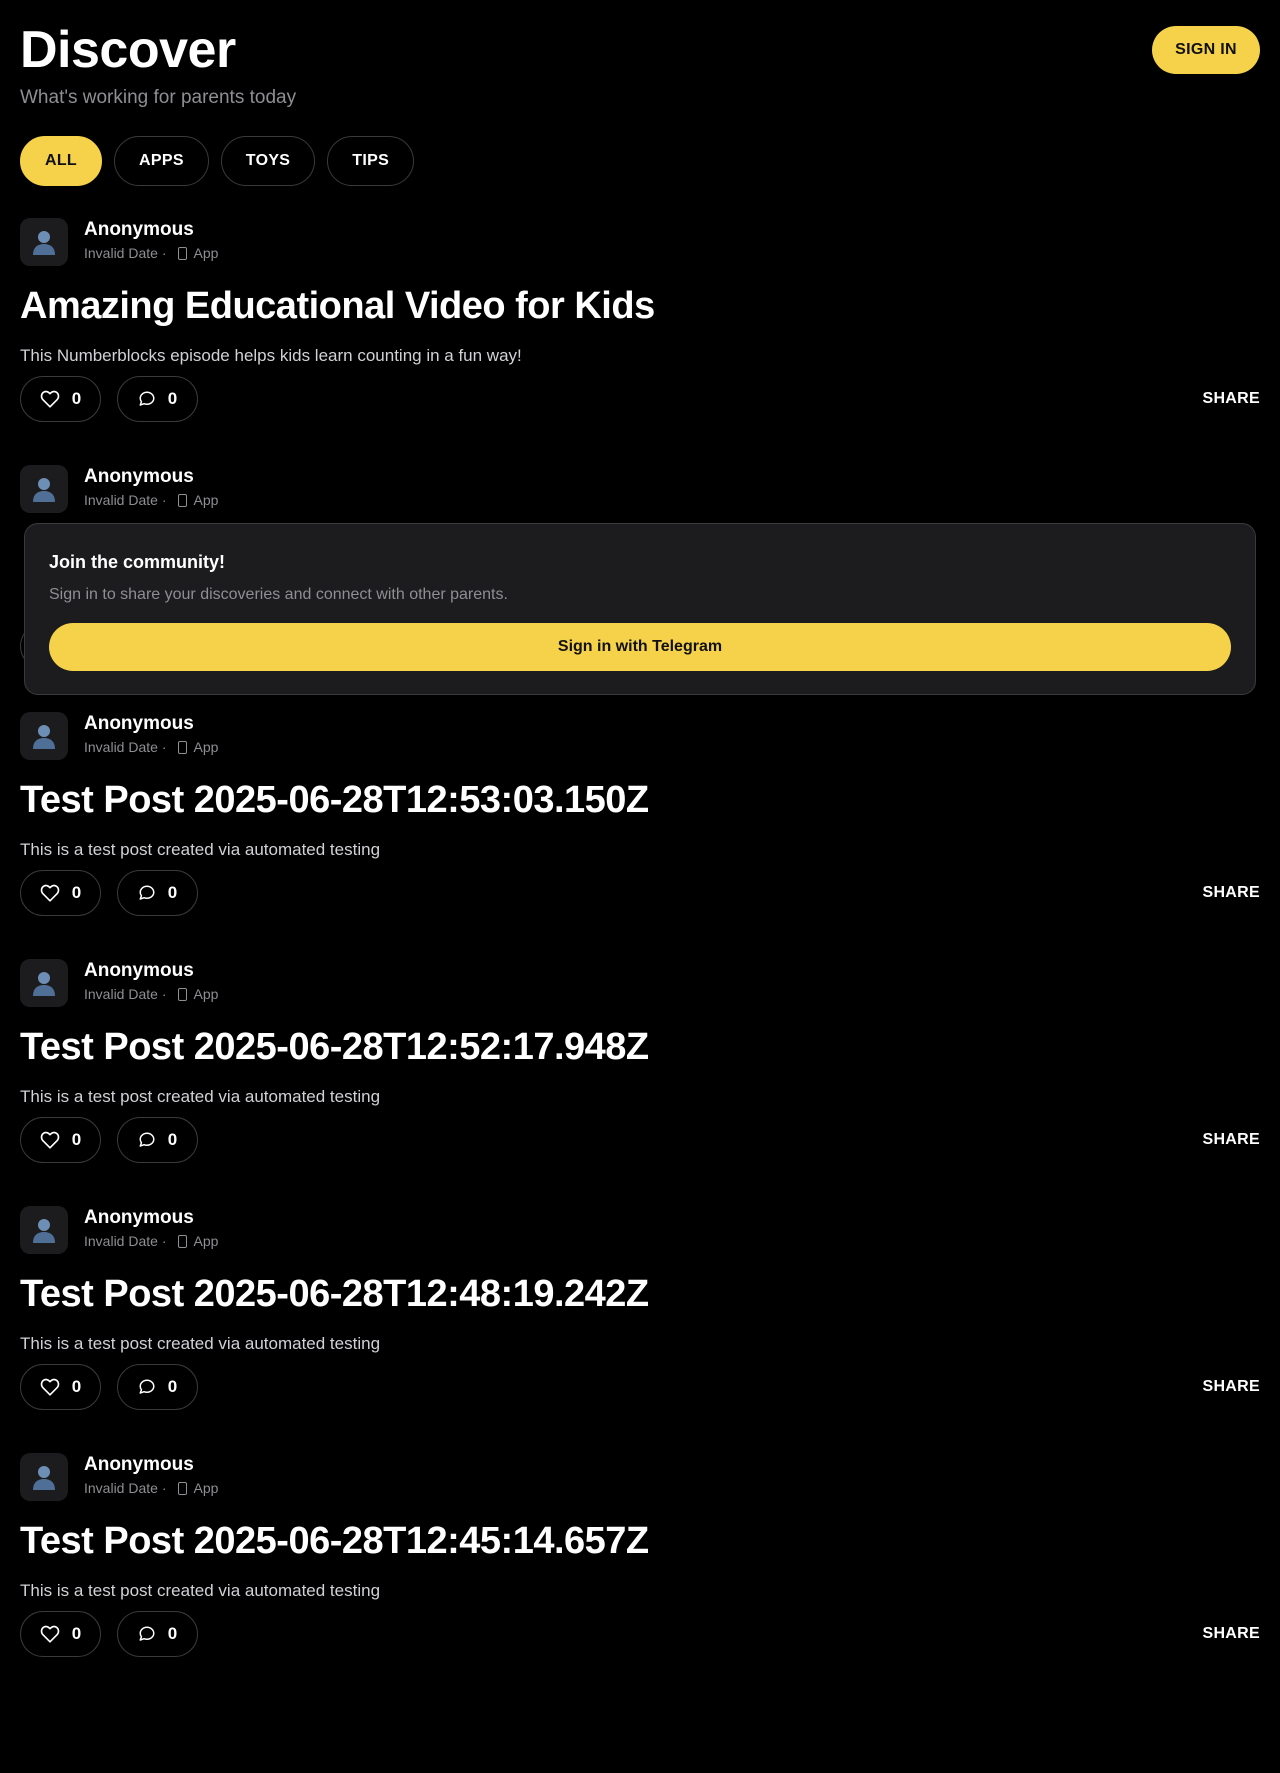 This screenshot has height=1773, width=1280. I want to click on filter-tabs: ALL APPS TOYS TIPS, so click(640, 171).